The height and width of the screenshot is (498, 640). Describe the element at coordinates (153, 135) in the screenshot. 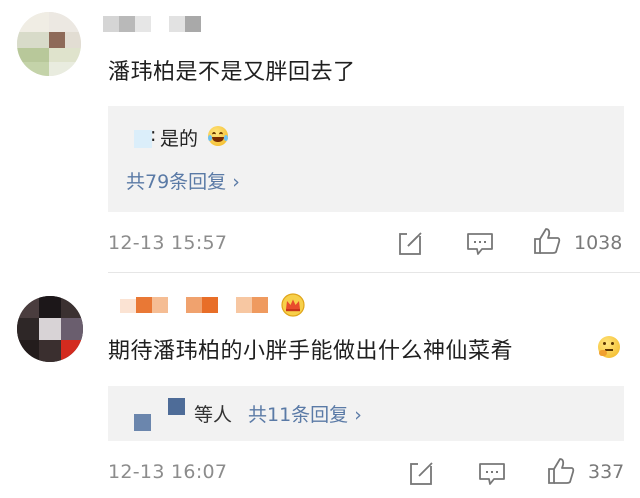

I see `reply-colon: :` at that location.